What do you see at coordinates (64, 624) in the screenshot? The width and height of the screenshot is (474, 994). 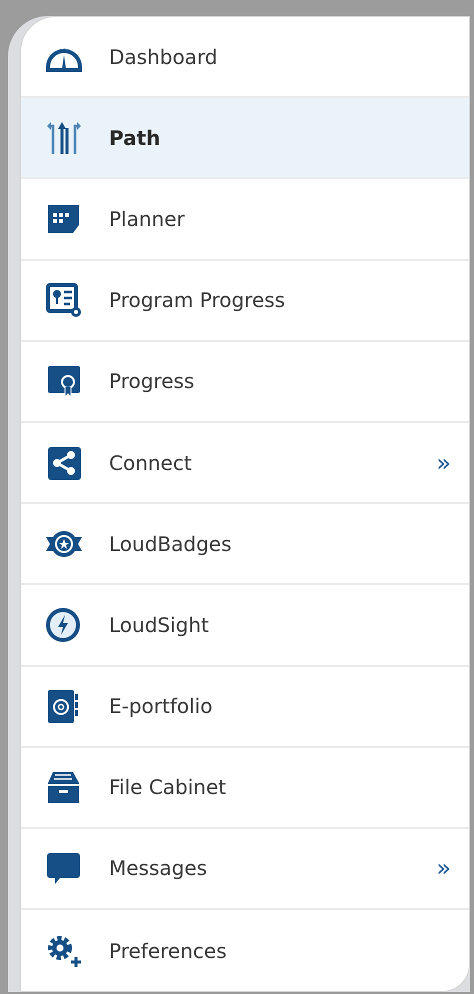 I see `lightning-icon` at bounding box center [64, 624].